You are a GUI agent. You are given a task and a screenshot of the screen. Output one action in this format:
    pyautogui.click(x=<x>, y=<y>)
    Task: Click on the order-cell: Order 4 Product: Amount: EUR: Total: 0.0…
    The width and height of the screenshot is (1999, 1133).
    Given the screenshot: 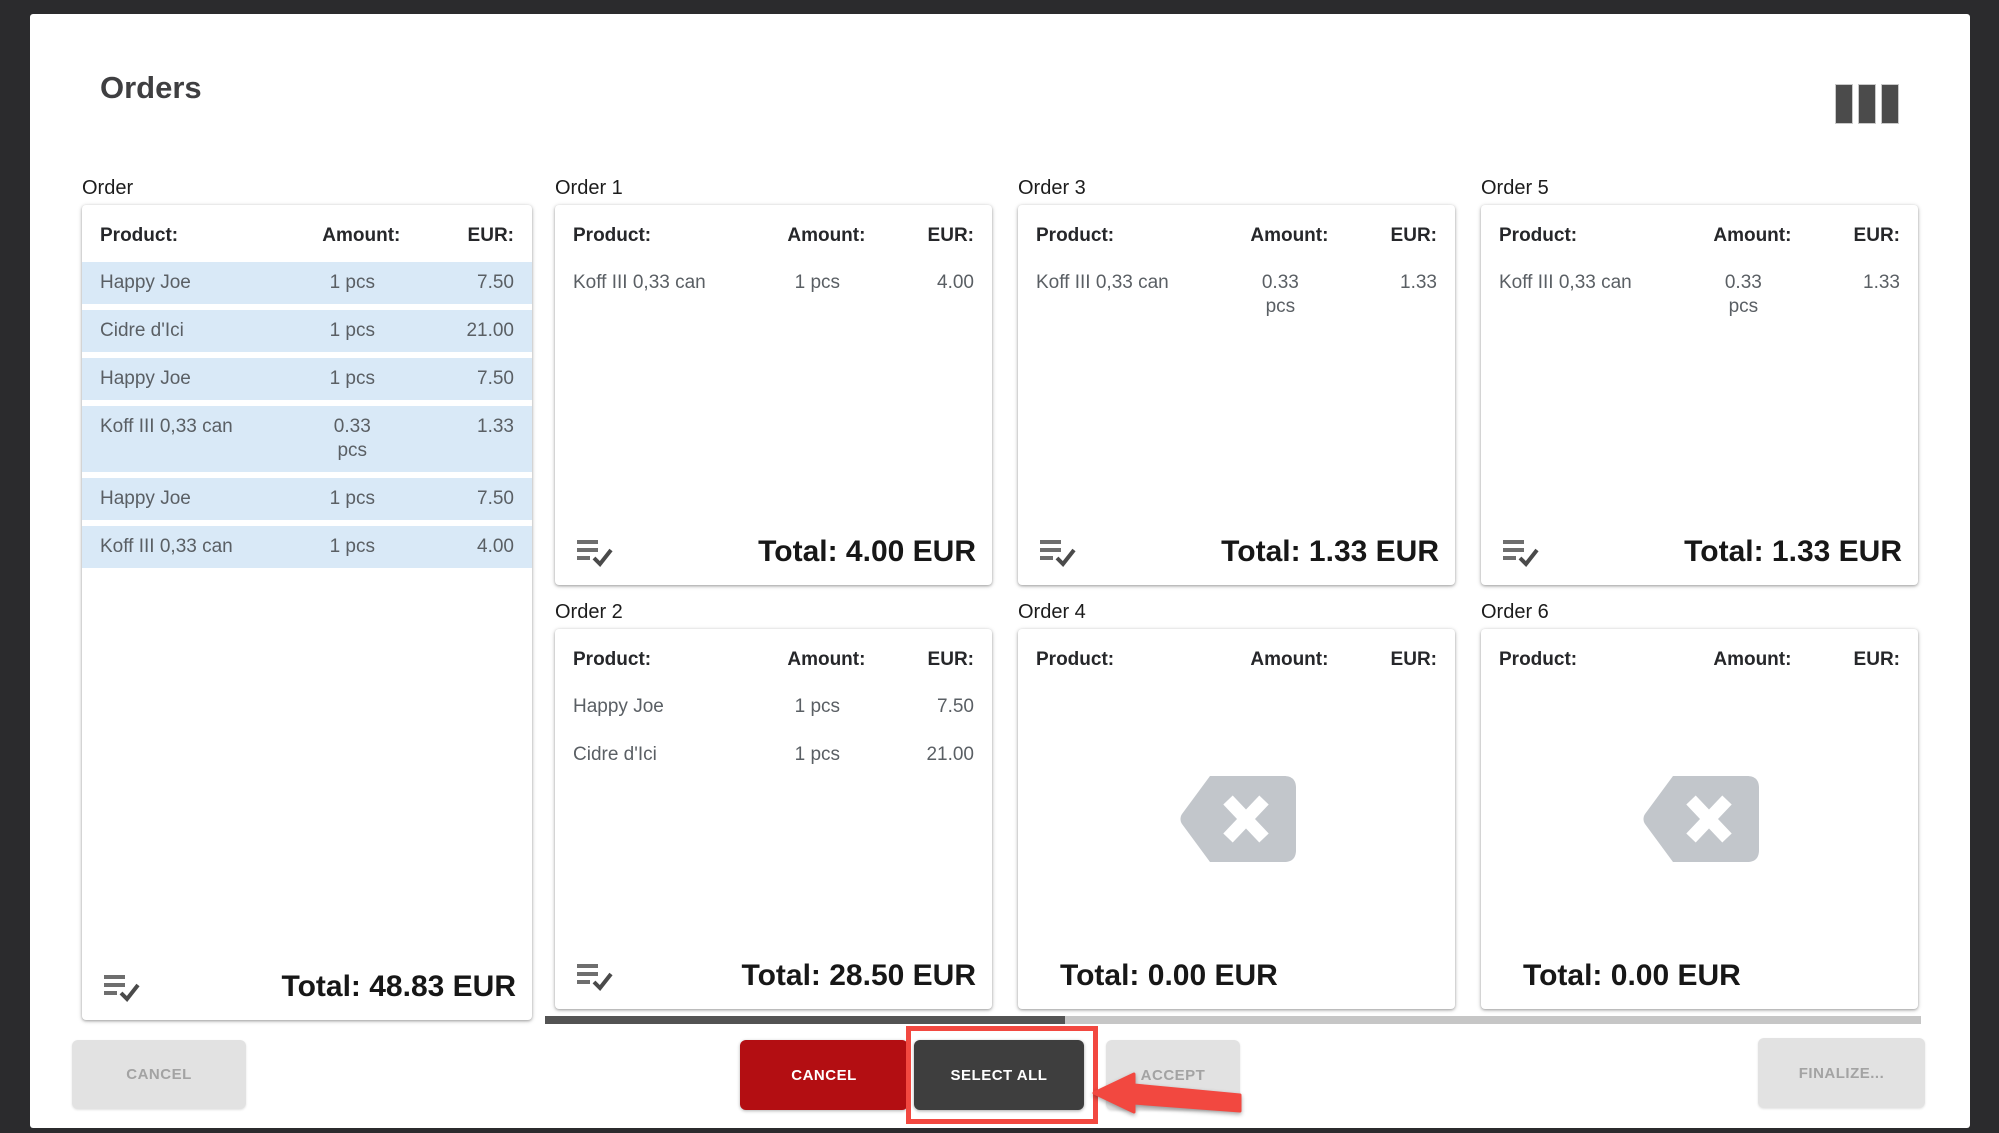 What is the action you would take?
    pyautogui.click(x=1236, y=803)
    